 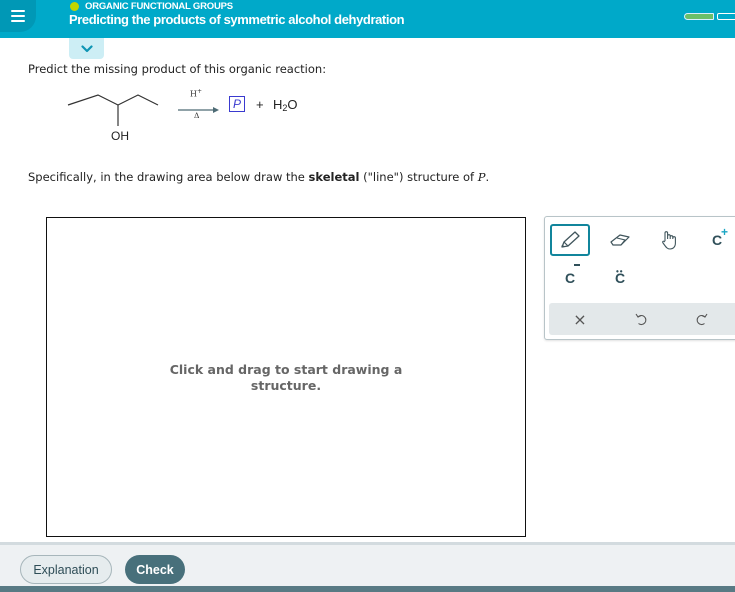 I want to click on reagent-acid-main: H, so click(x=193, y=94).